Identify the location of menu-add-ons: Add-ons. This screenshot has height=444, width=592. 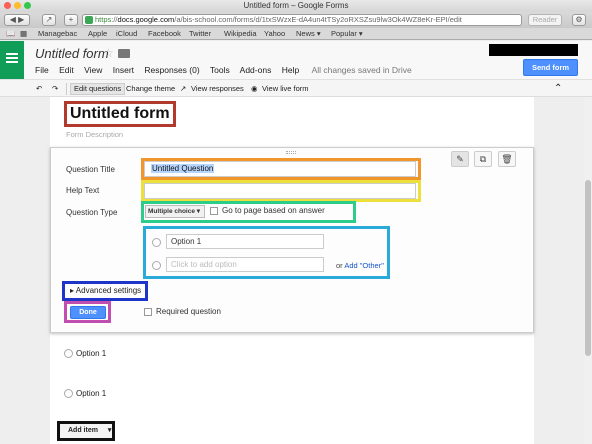
(256, 70).